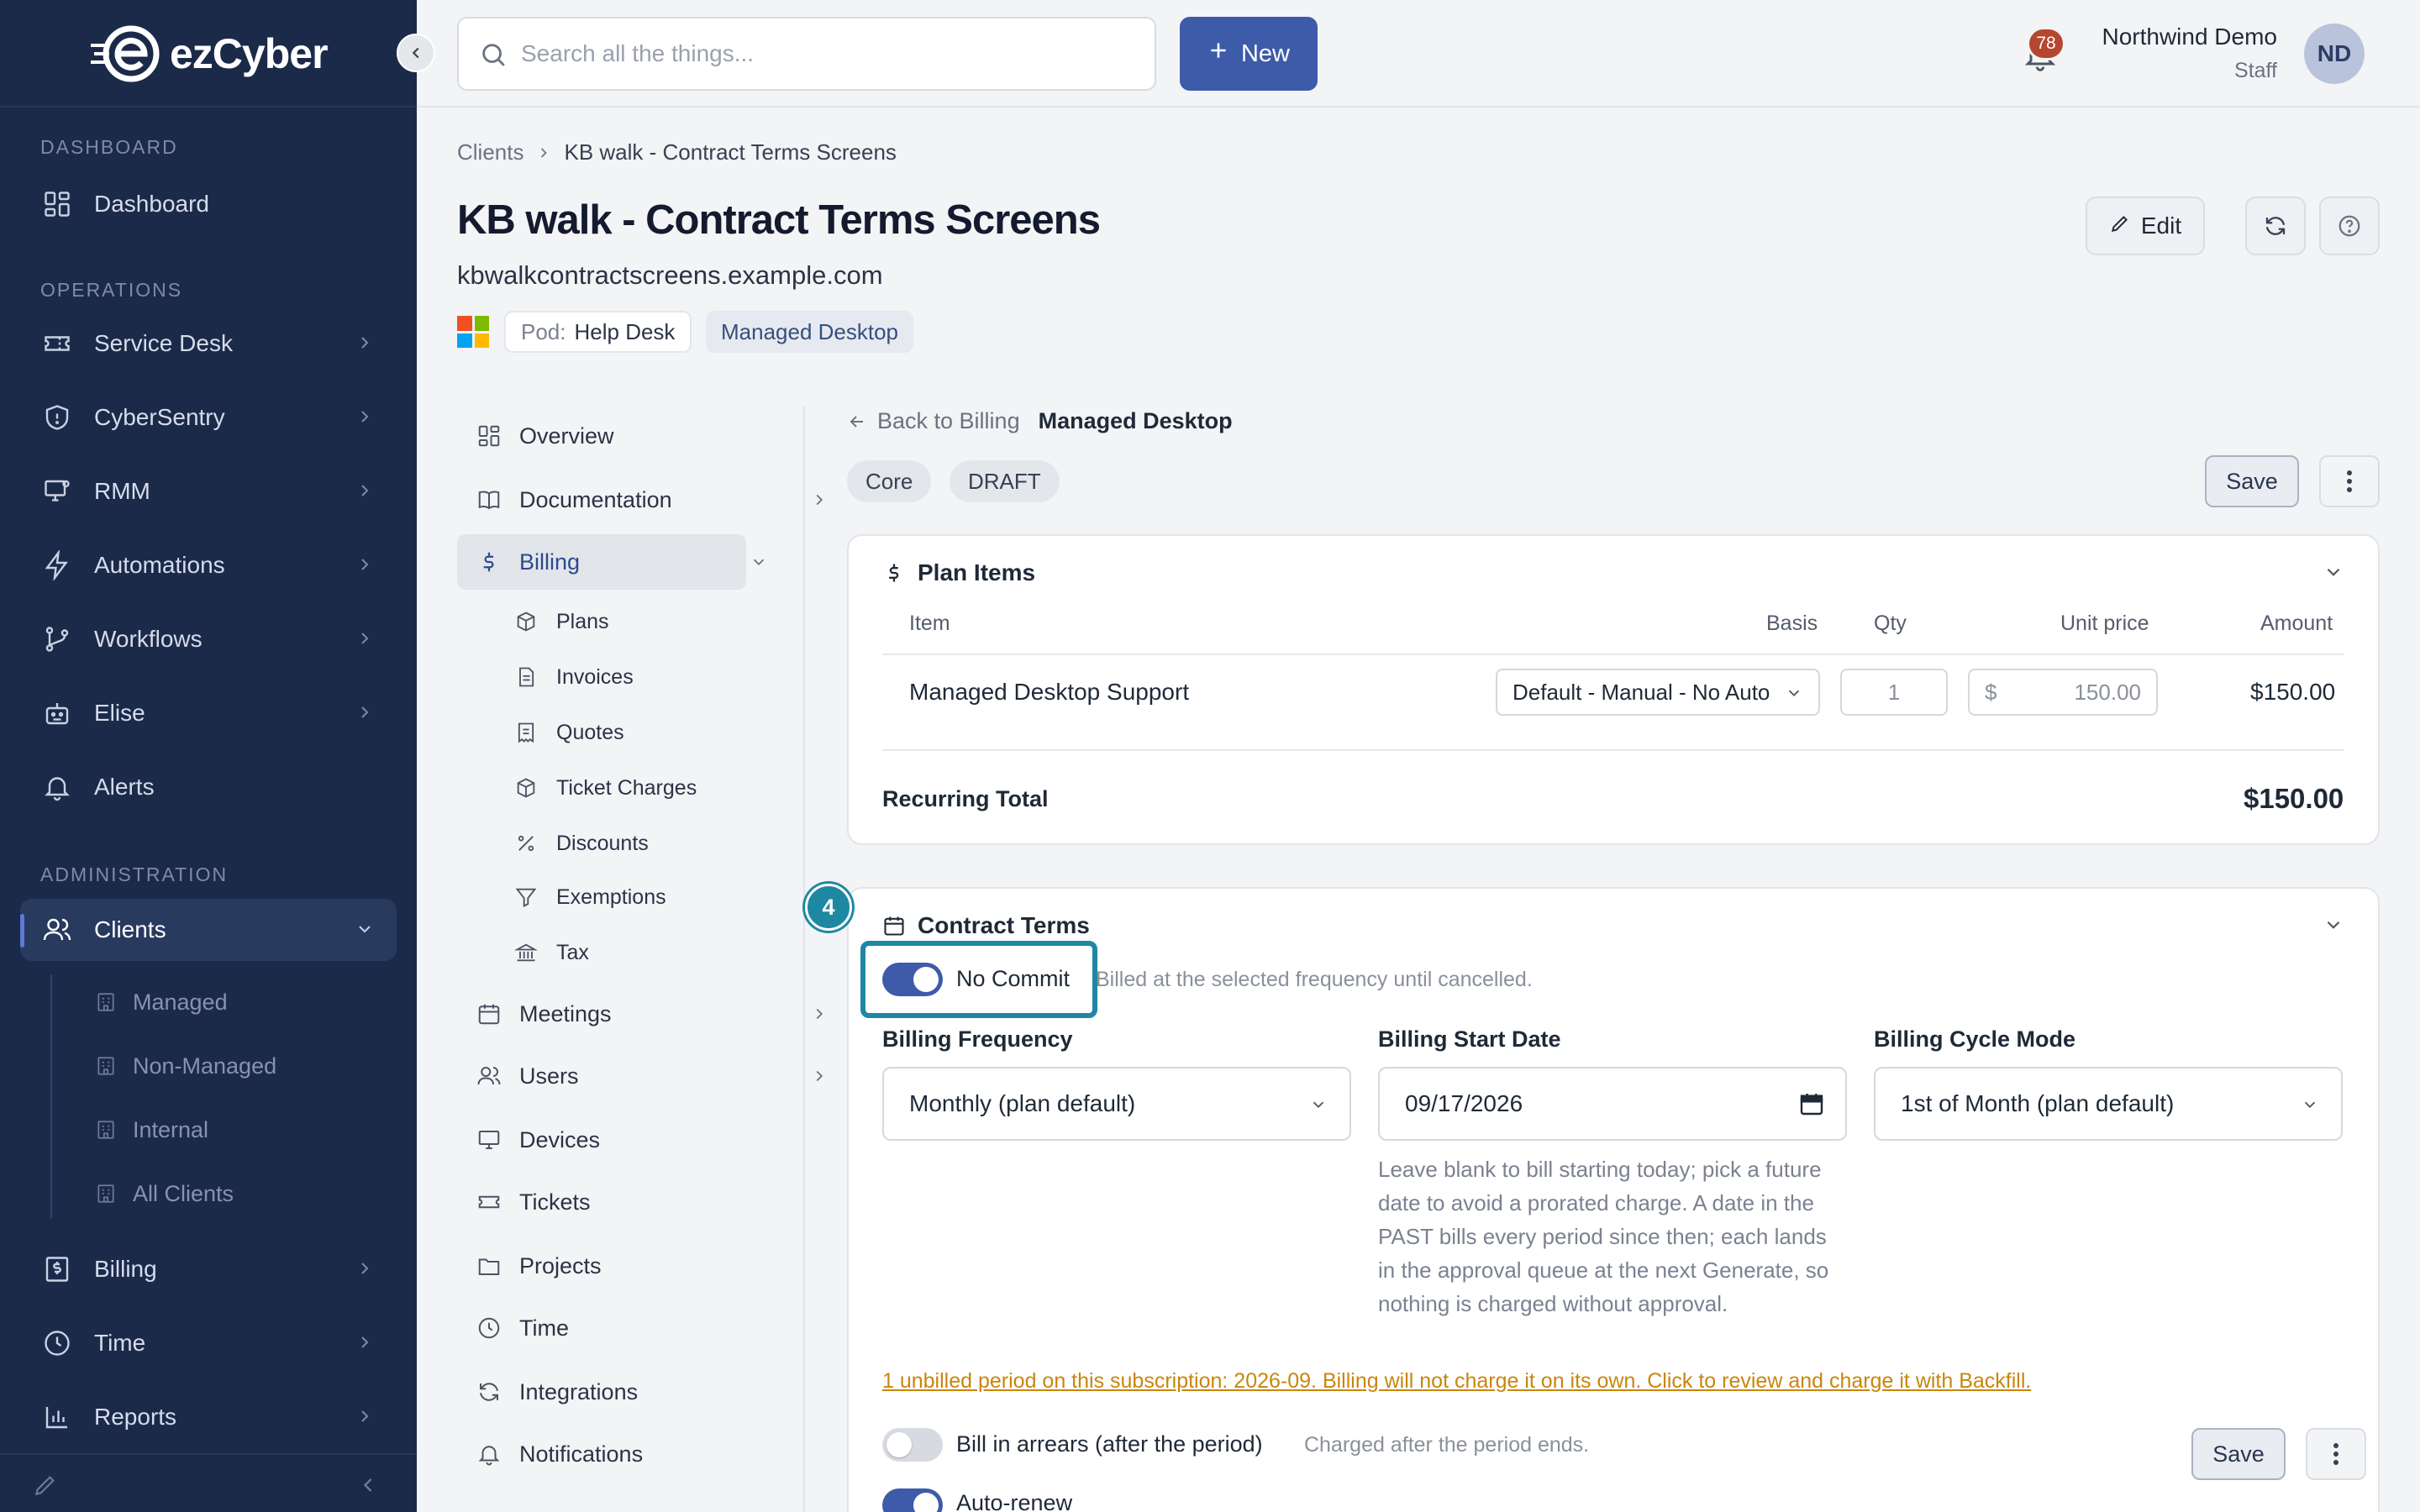 The image size is (2420, 1512). Describe the element at coordinates (218, 1194) in the screenshot. I see `sidebar-subitem-all-clients: All Clients` at that location.